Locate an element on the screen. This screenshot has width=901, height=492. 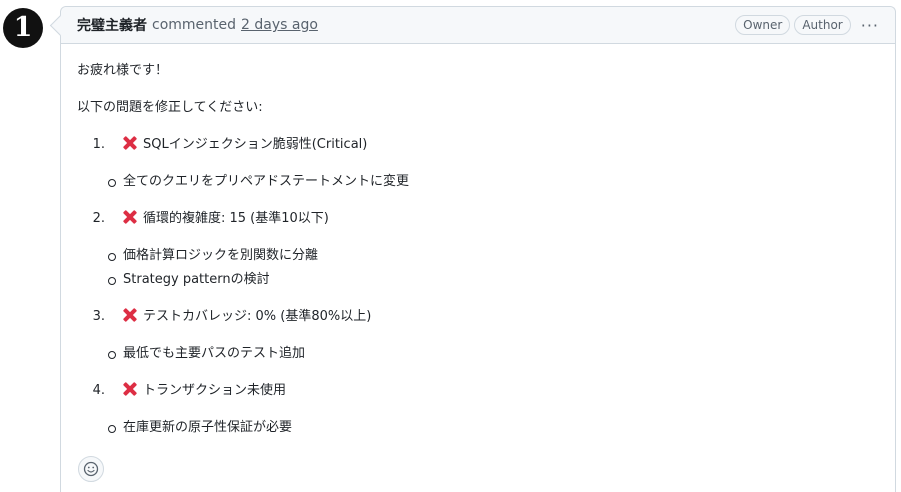
issue-subitems: 在庫更新の原子性保証が必要 is located at coordinates (493, 428).